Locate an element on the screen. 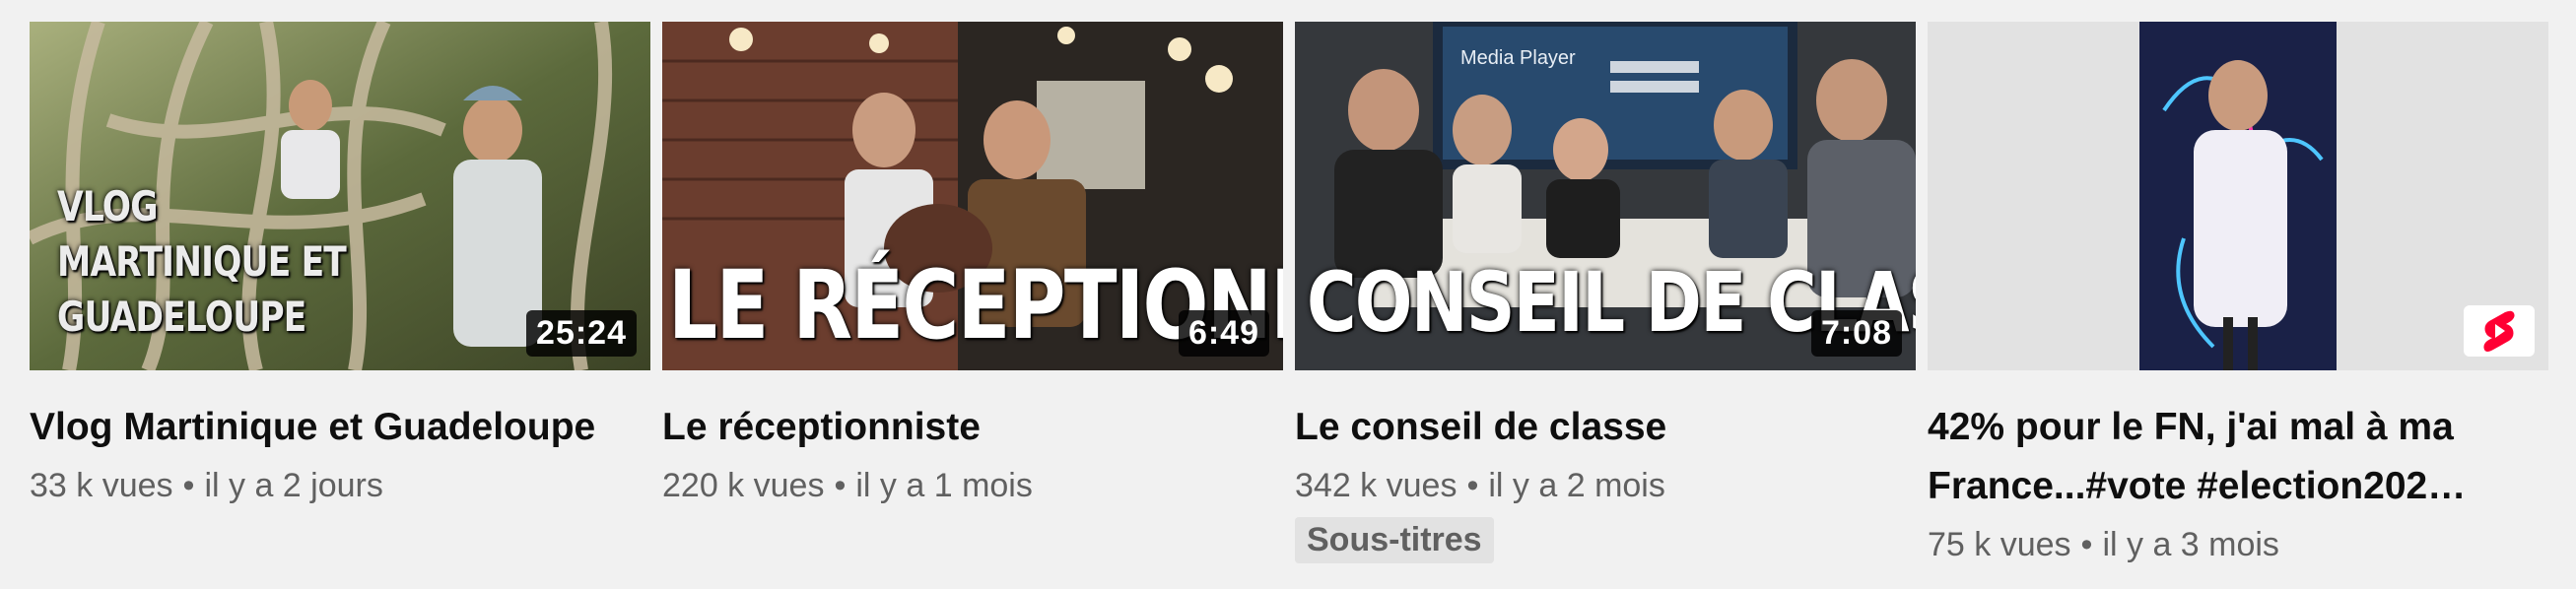  duration-badge: 6:49 is located at coordinates (1223, 333).